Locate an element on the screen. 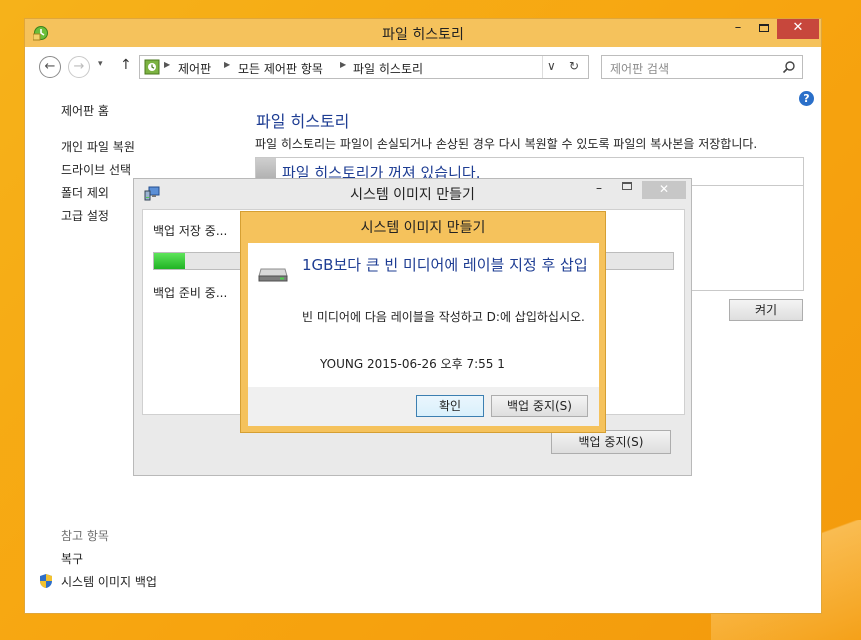  drive-icon is located at coordinates (273, 275).